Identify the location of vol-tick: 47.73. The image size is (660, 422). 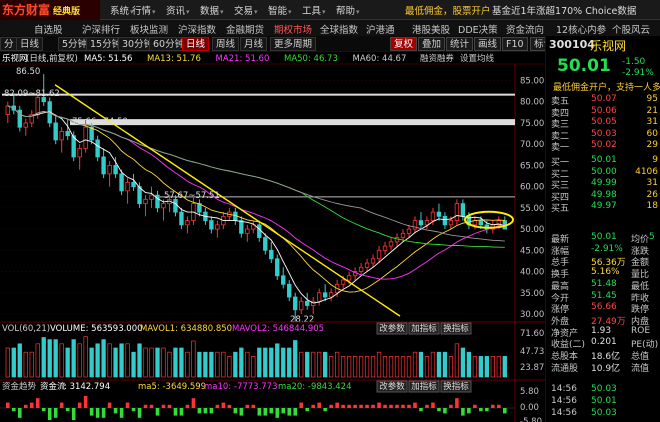
(532, 352).